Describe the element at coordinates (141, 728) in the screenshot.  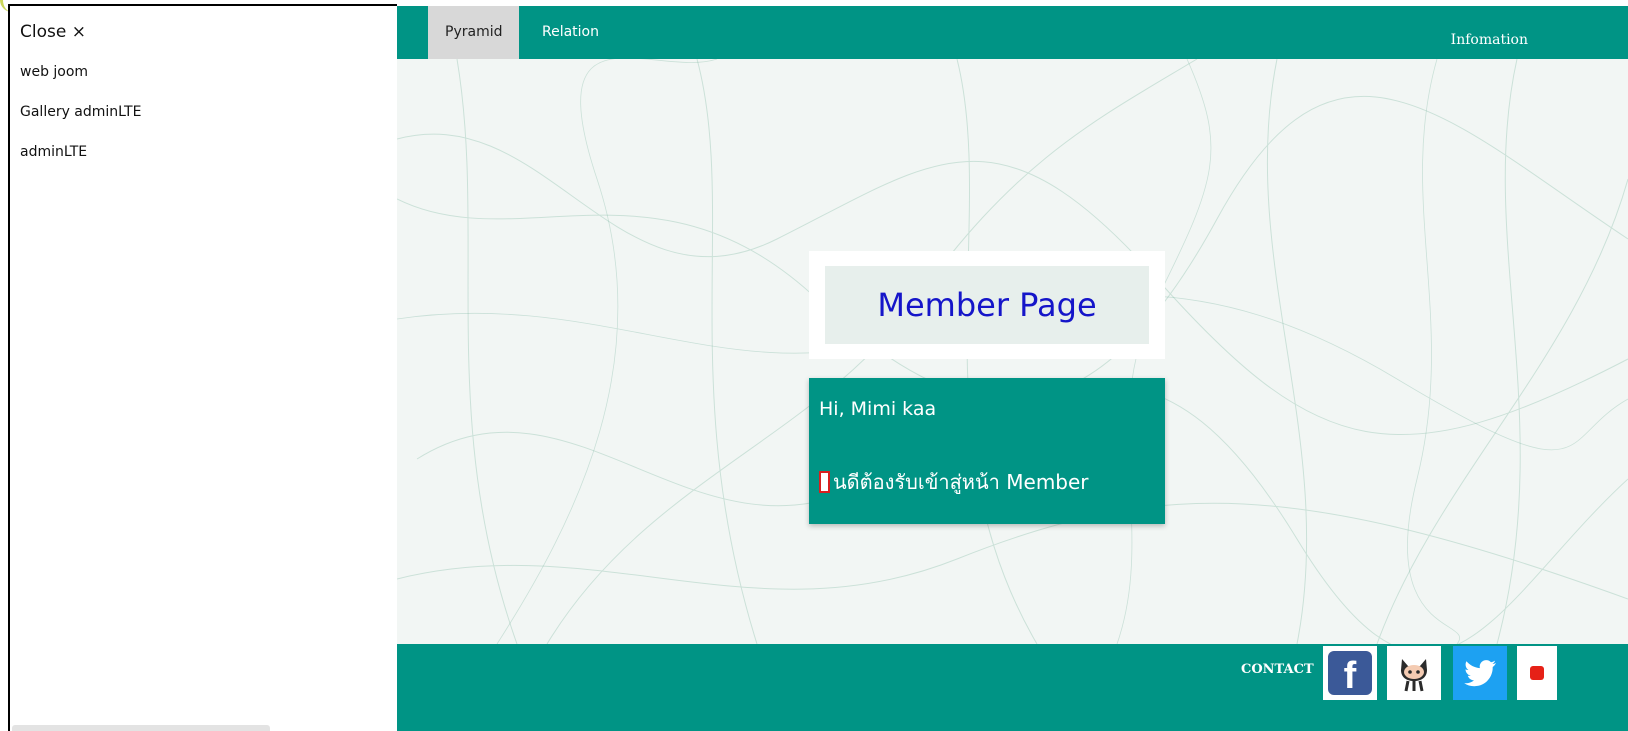
I see `sidebar-horizontal-scrollbar` at that location.